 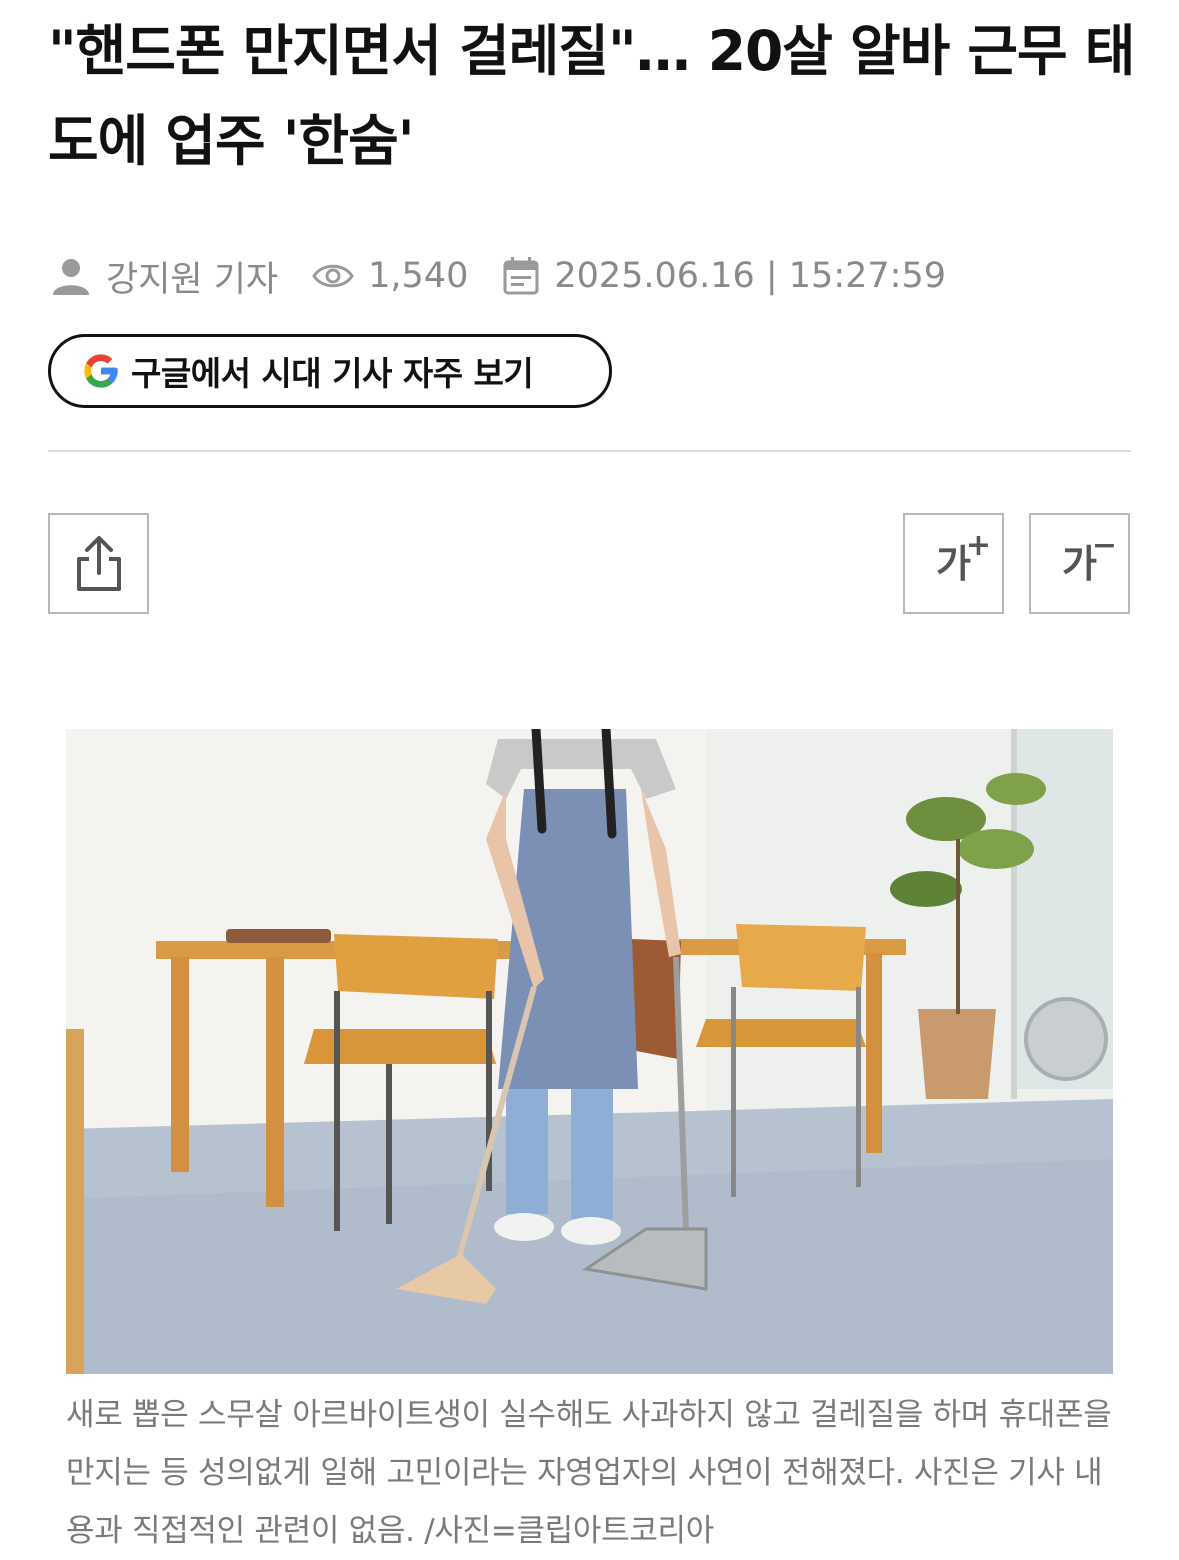 What do you see at coordinates (333, 276) in the screenshot?
I see `eye-icon` at bounding box center [333, 276].